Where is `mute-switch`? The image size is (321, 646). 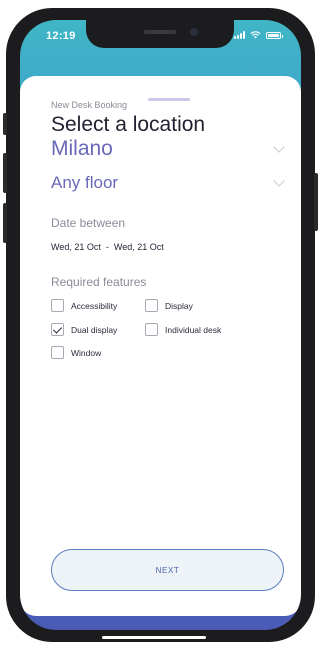 mute-switch is located at coordinates (5, 124).